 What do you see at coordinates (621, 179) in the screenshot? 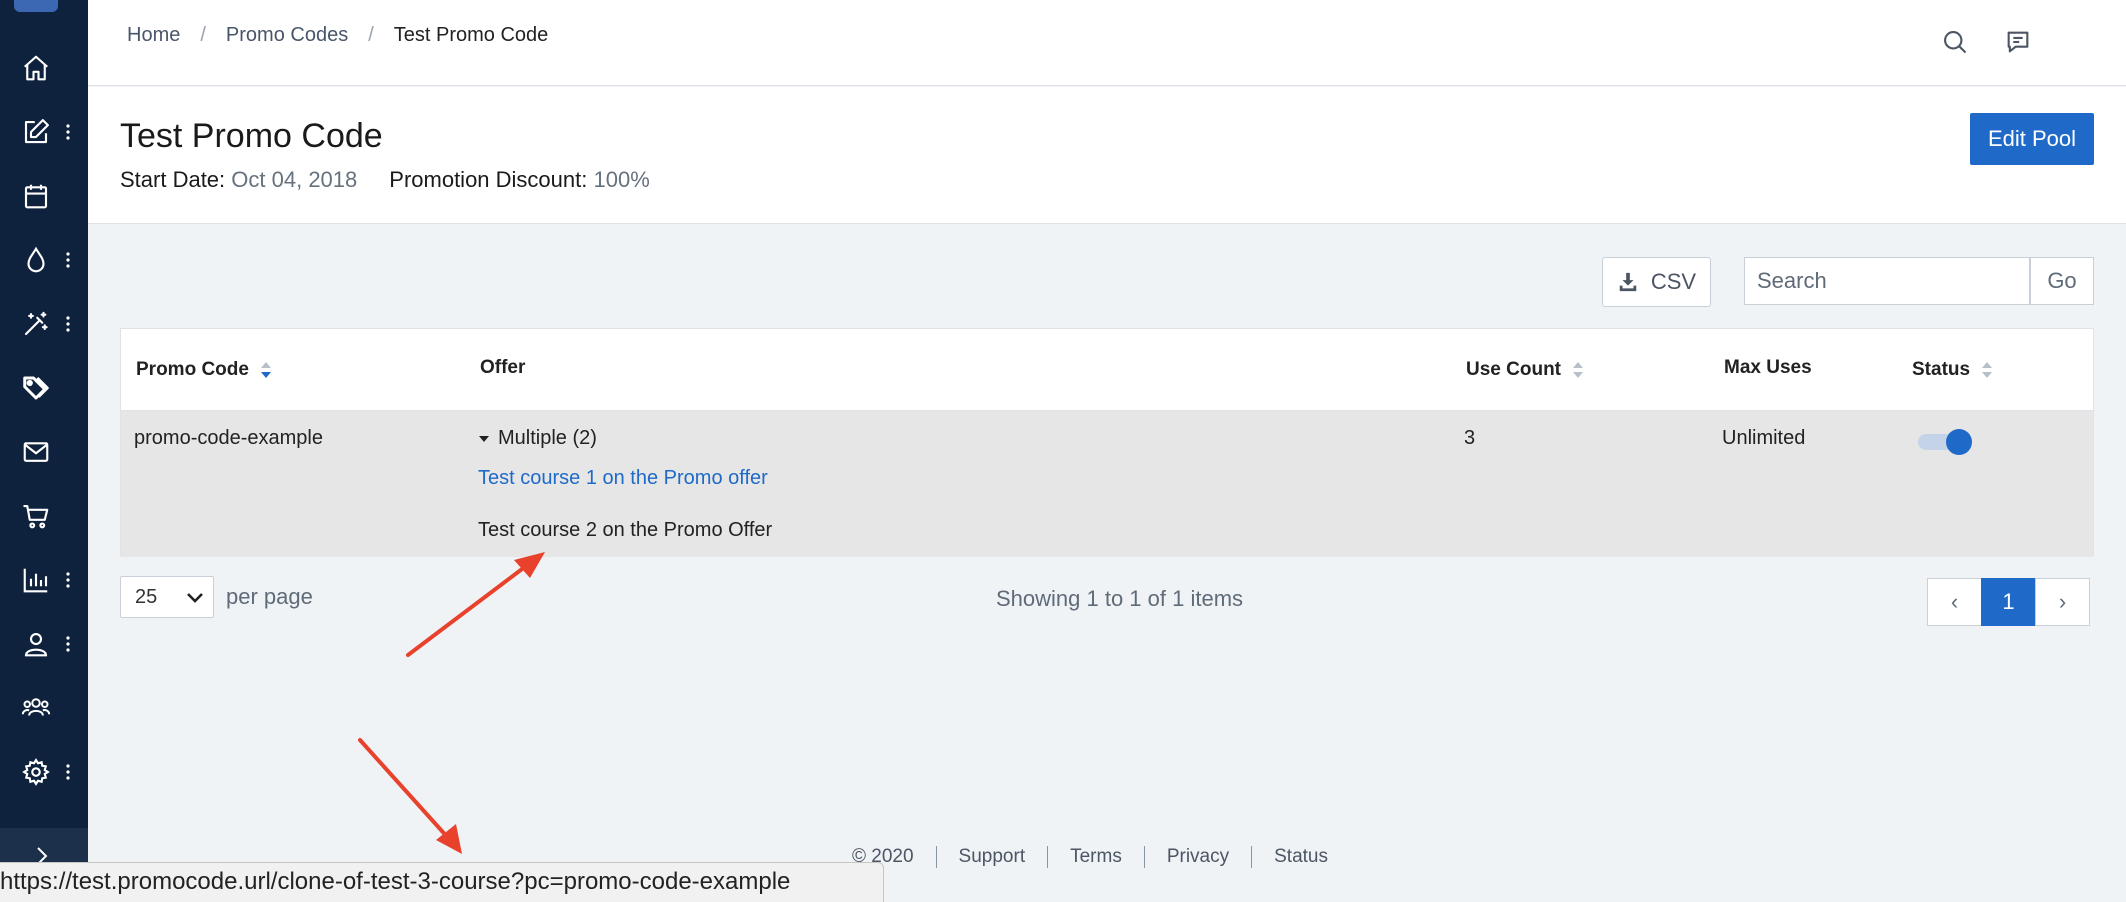
I see `discount-value: 100%` at bounding box center [621, 179].